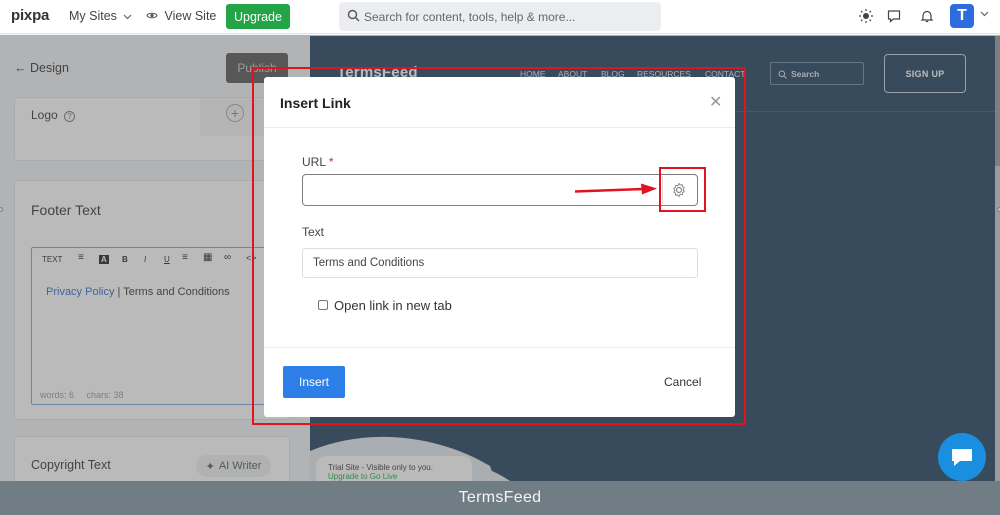 Image resolution: width=1000 pixels, height=515 pixels. I want to click on view-site-label: View Site, so click(190, 16).